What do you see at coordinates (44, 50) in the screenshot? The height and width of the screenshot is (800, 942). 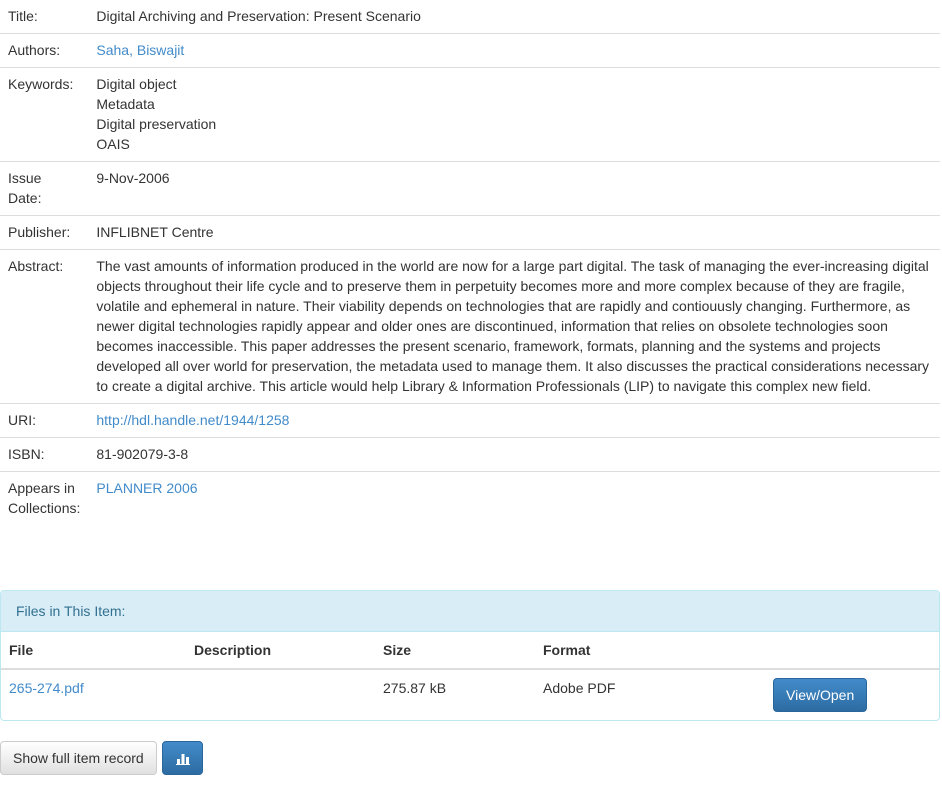 I see `metadata-label: Authors:` at bounding box center [44, 50].